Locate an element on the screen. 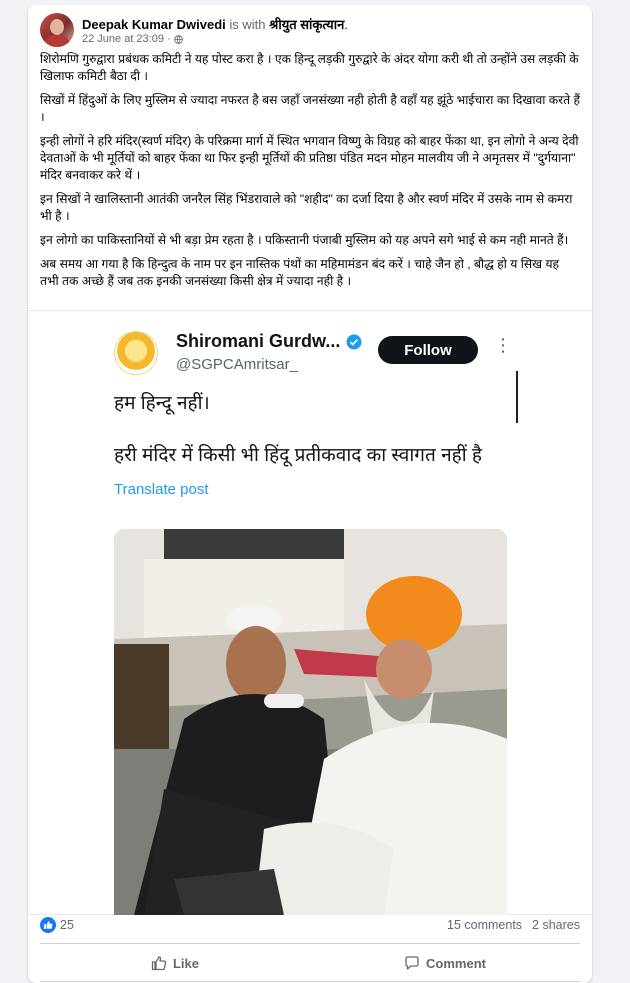 The image size is (630, 983). post-meta: 22 June at 23:09 · is located at coordinates (132, 39).